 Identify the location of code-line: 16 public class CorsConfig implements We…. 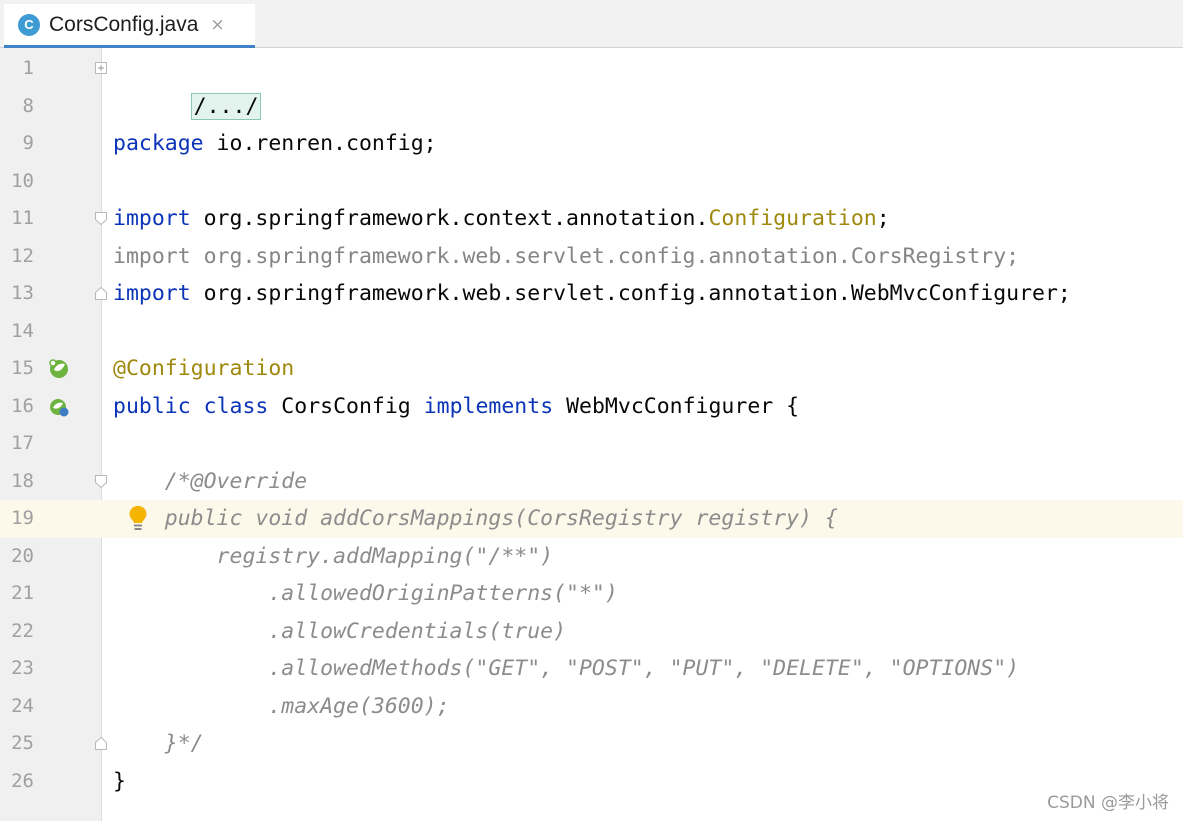
(591, 407).